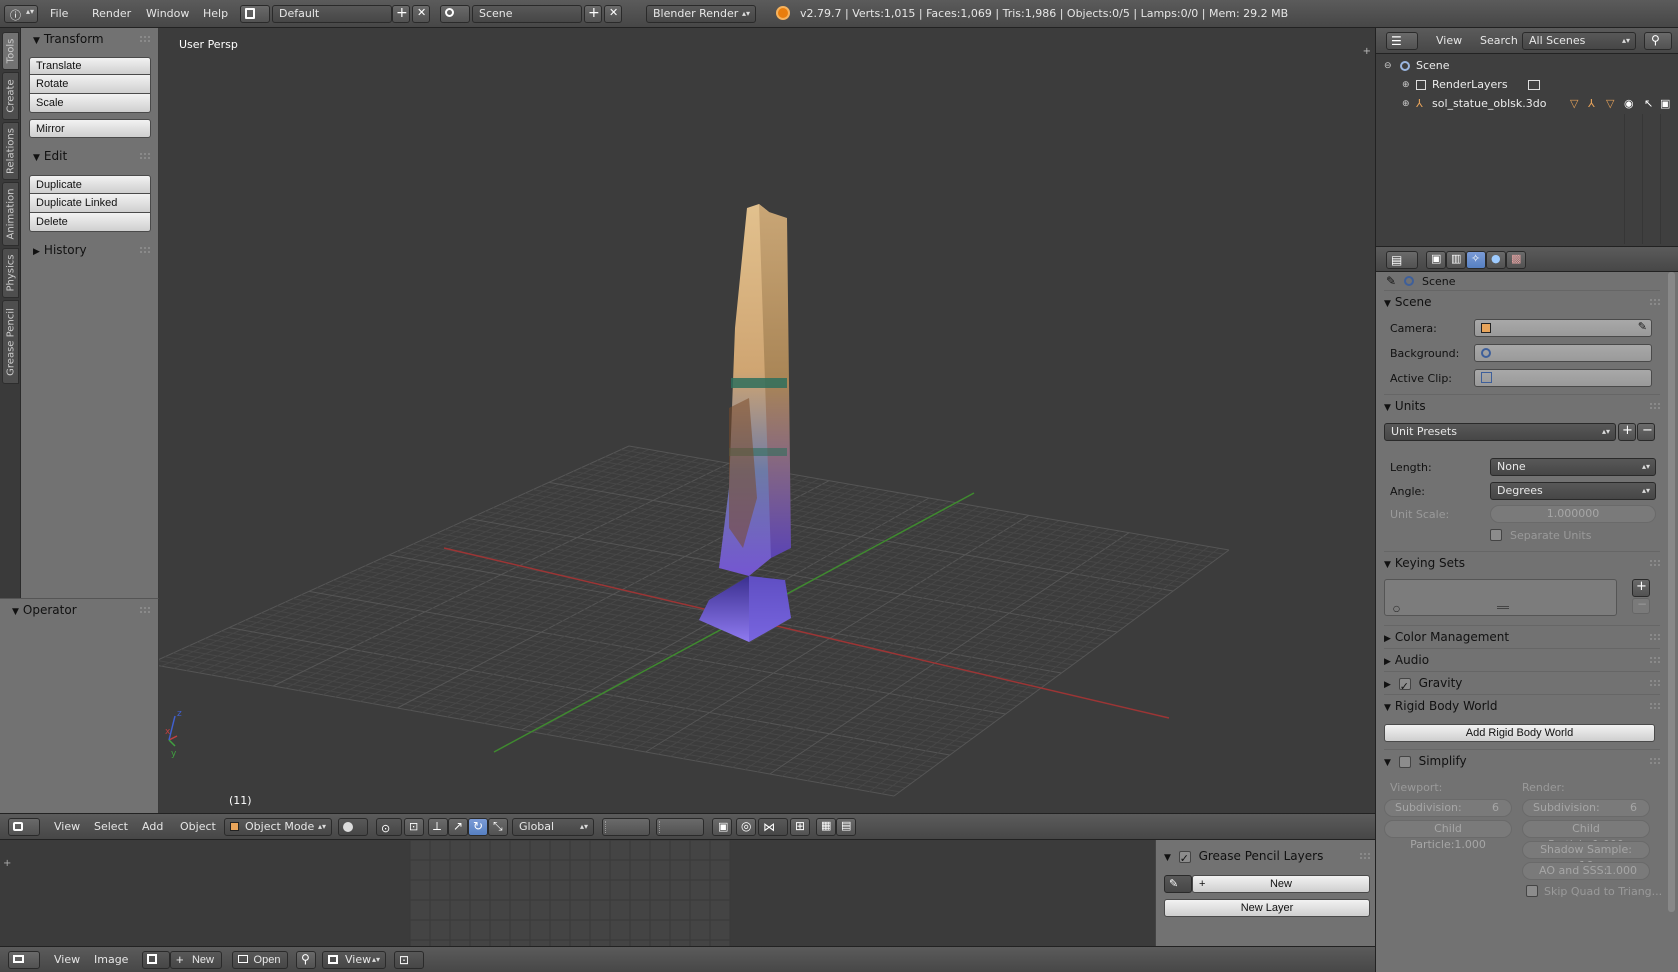 Image resolution: width=1678 pixels, height=972 pixels. What do you see at coordinates (353, 827) in the screenshot?
I see `viewport-shading-dropdown` at bounding box center [353, 827].